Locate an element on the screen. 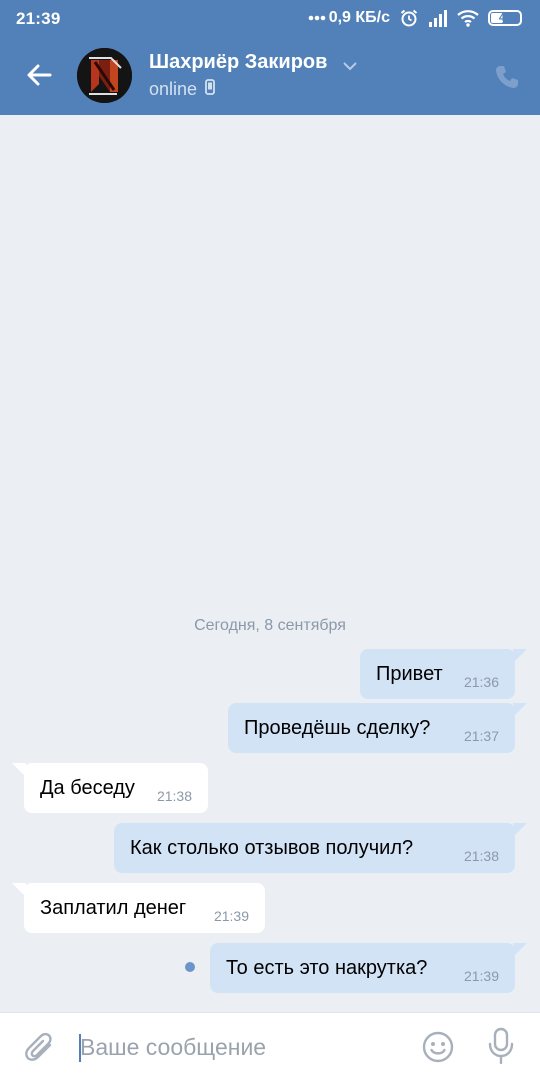 The image size is (540, 1080). status-indicators: 0,9 КБ/с 41 is located at coordinates (415, 18).